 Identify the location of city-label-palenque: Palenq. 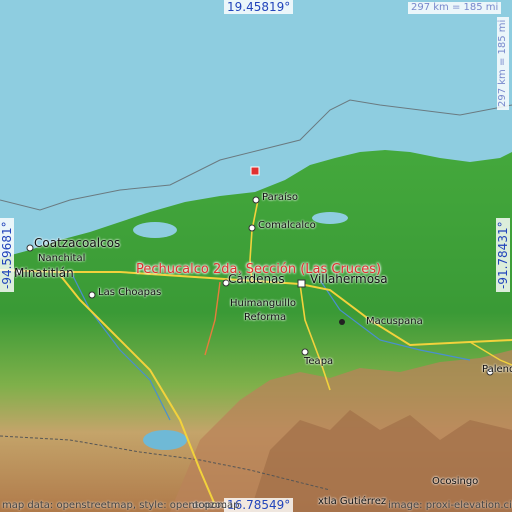
(497, 369).